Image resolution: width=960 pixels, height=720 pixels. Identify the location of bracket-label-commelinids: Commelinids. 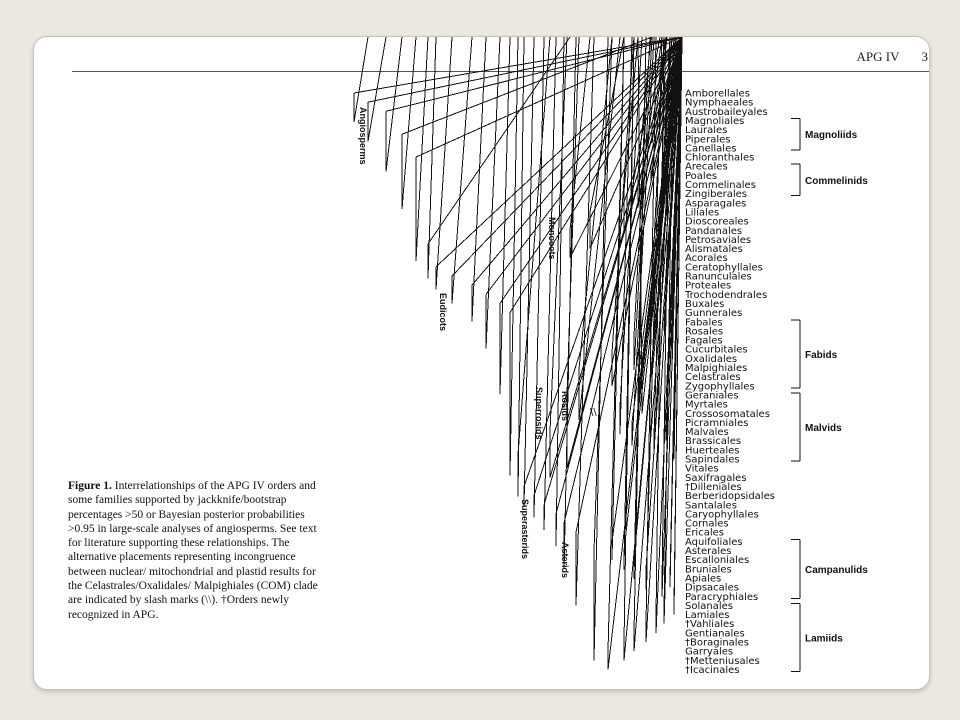
(836, 181).